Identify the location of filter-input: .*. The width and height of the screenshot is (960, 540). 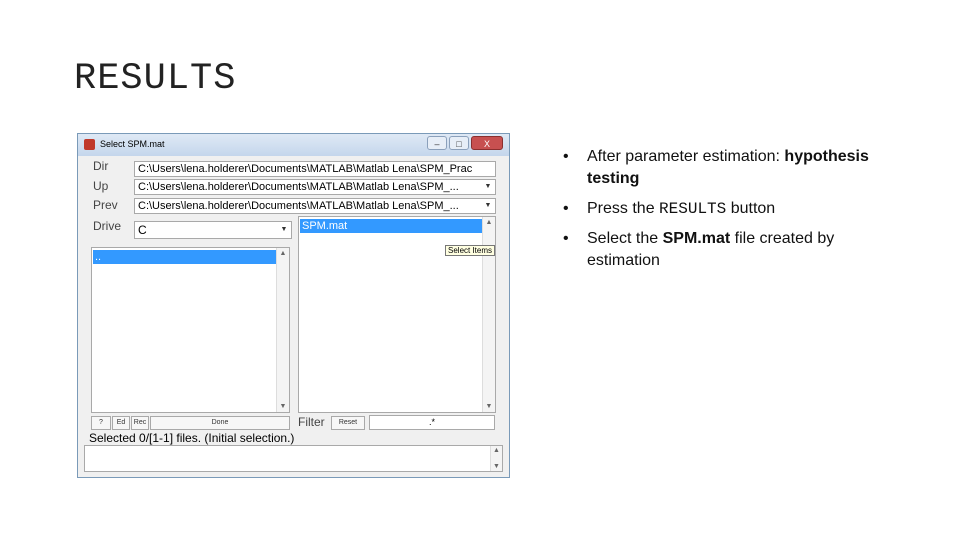
(432, 422).